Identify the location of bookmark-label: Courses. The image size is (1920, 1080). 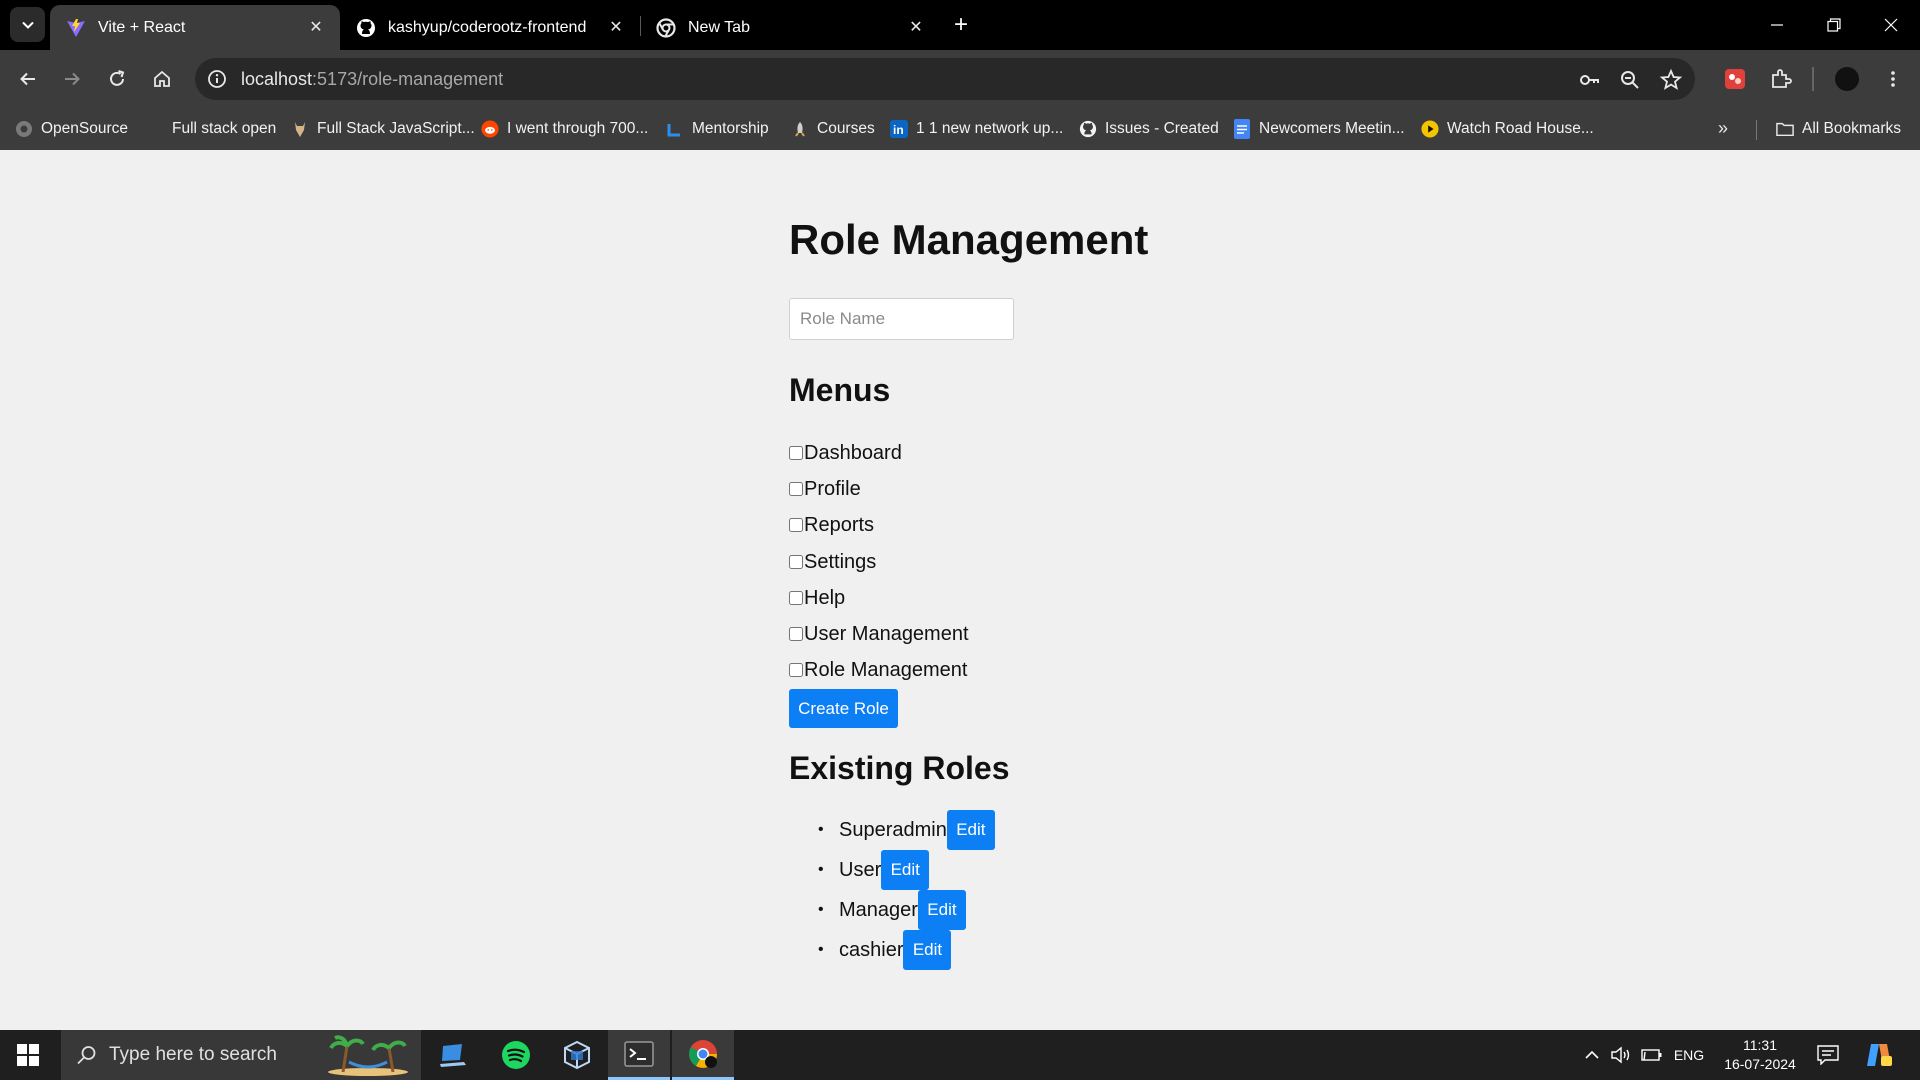
(846, 128).